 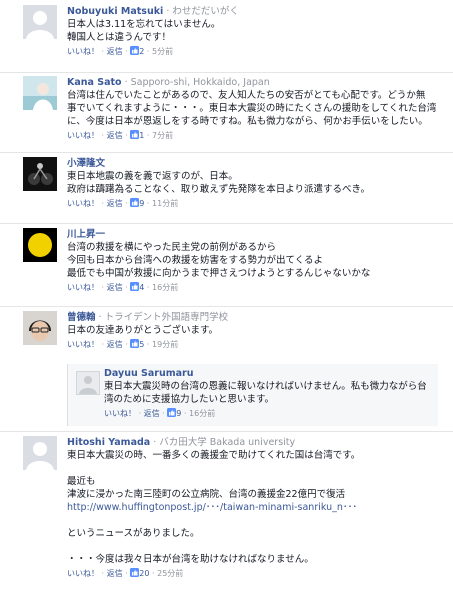 What do you see at coordinates (247, 121) in the screenshot?
I see `comment-text: に、今度は日本が恩返しをする時ですね。私も微力ながら、何かお手伝いをしたい。` at bounding box center [247, 121].